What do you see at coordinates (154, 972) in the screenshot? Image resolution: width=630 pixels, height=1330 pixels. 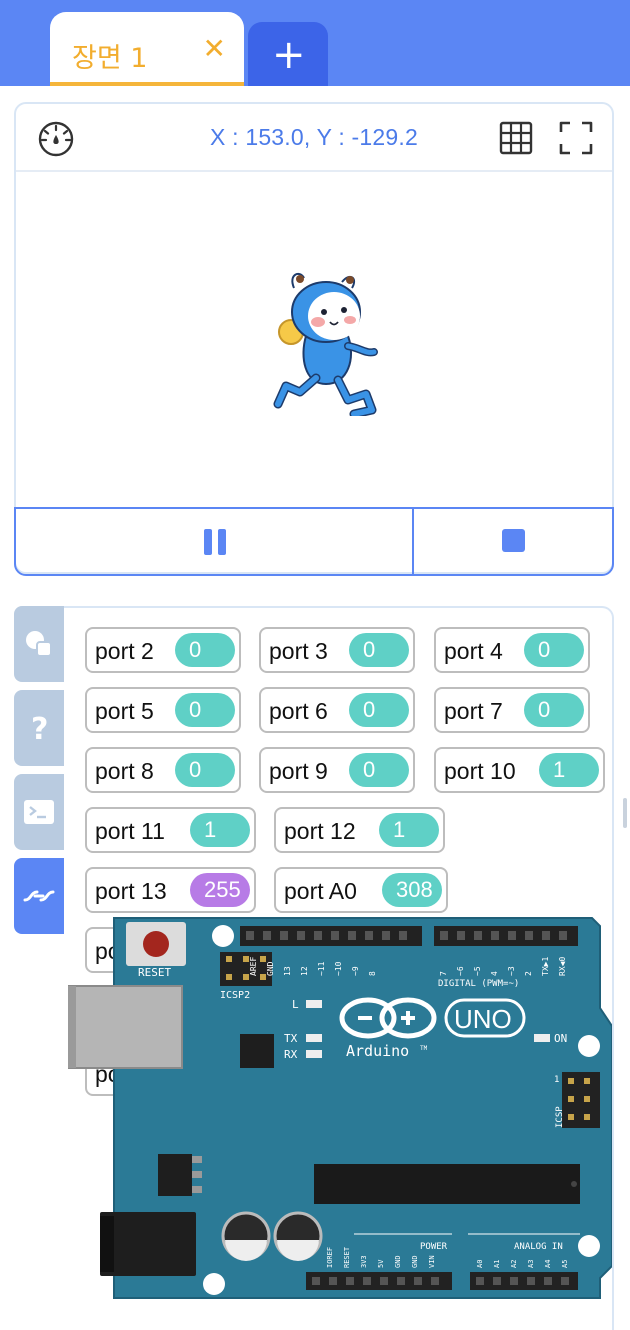 I see `reset-label: RESET` at bounding box center [154, 972].